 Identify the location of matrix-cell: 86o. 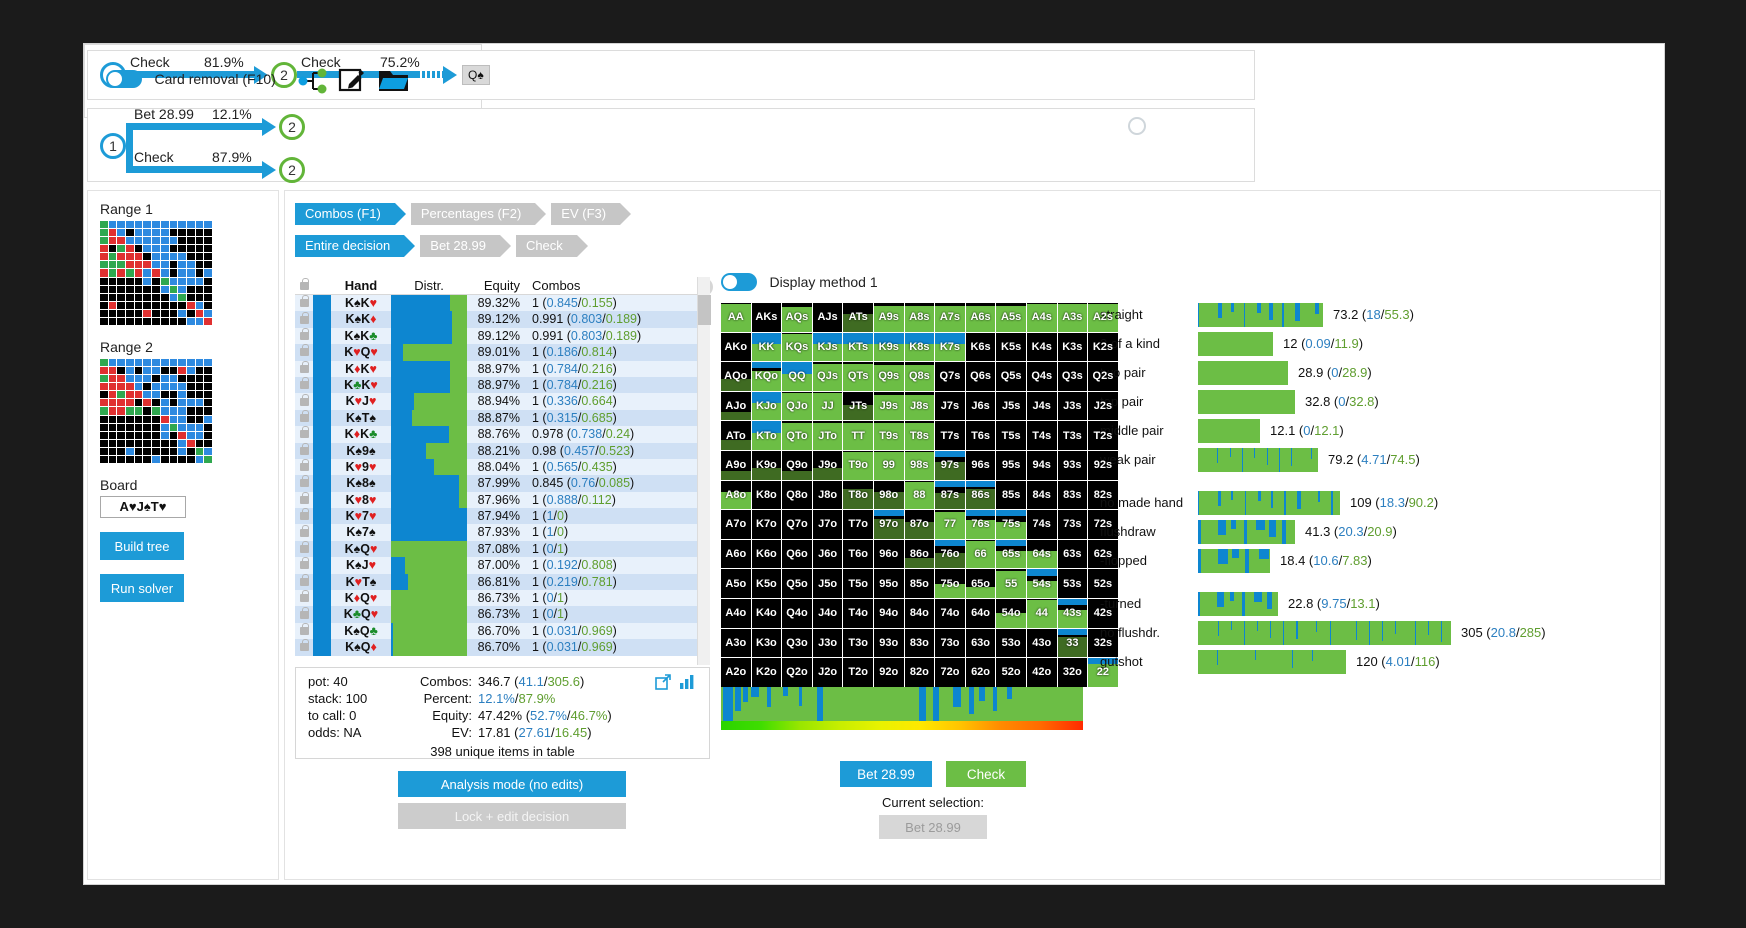
(919, 554).